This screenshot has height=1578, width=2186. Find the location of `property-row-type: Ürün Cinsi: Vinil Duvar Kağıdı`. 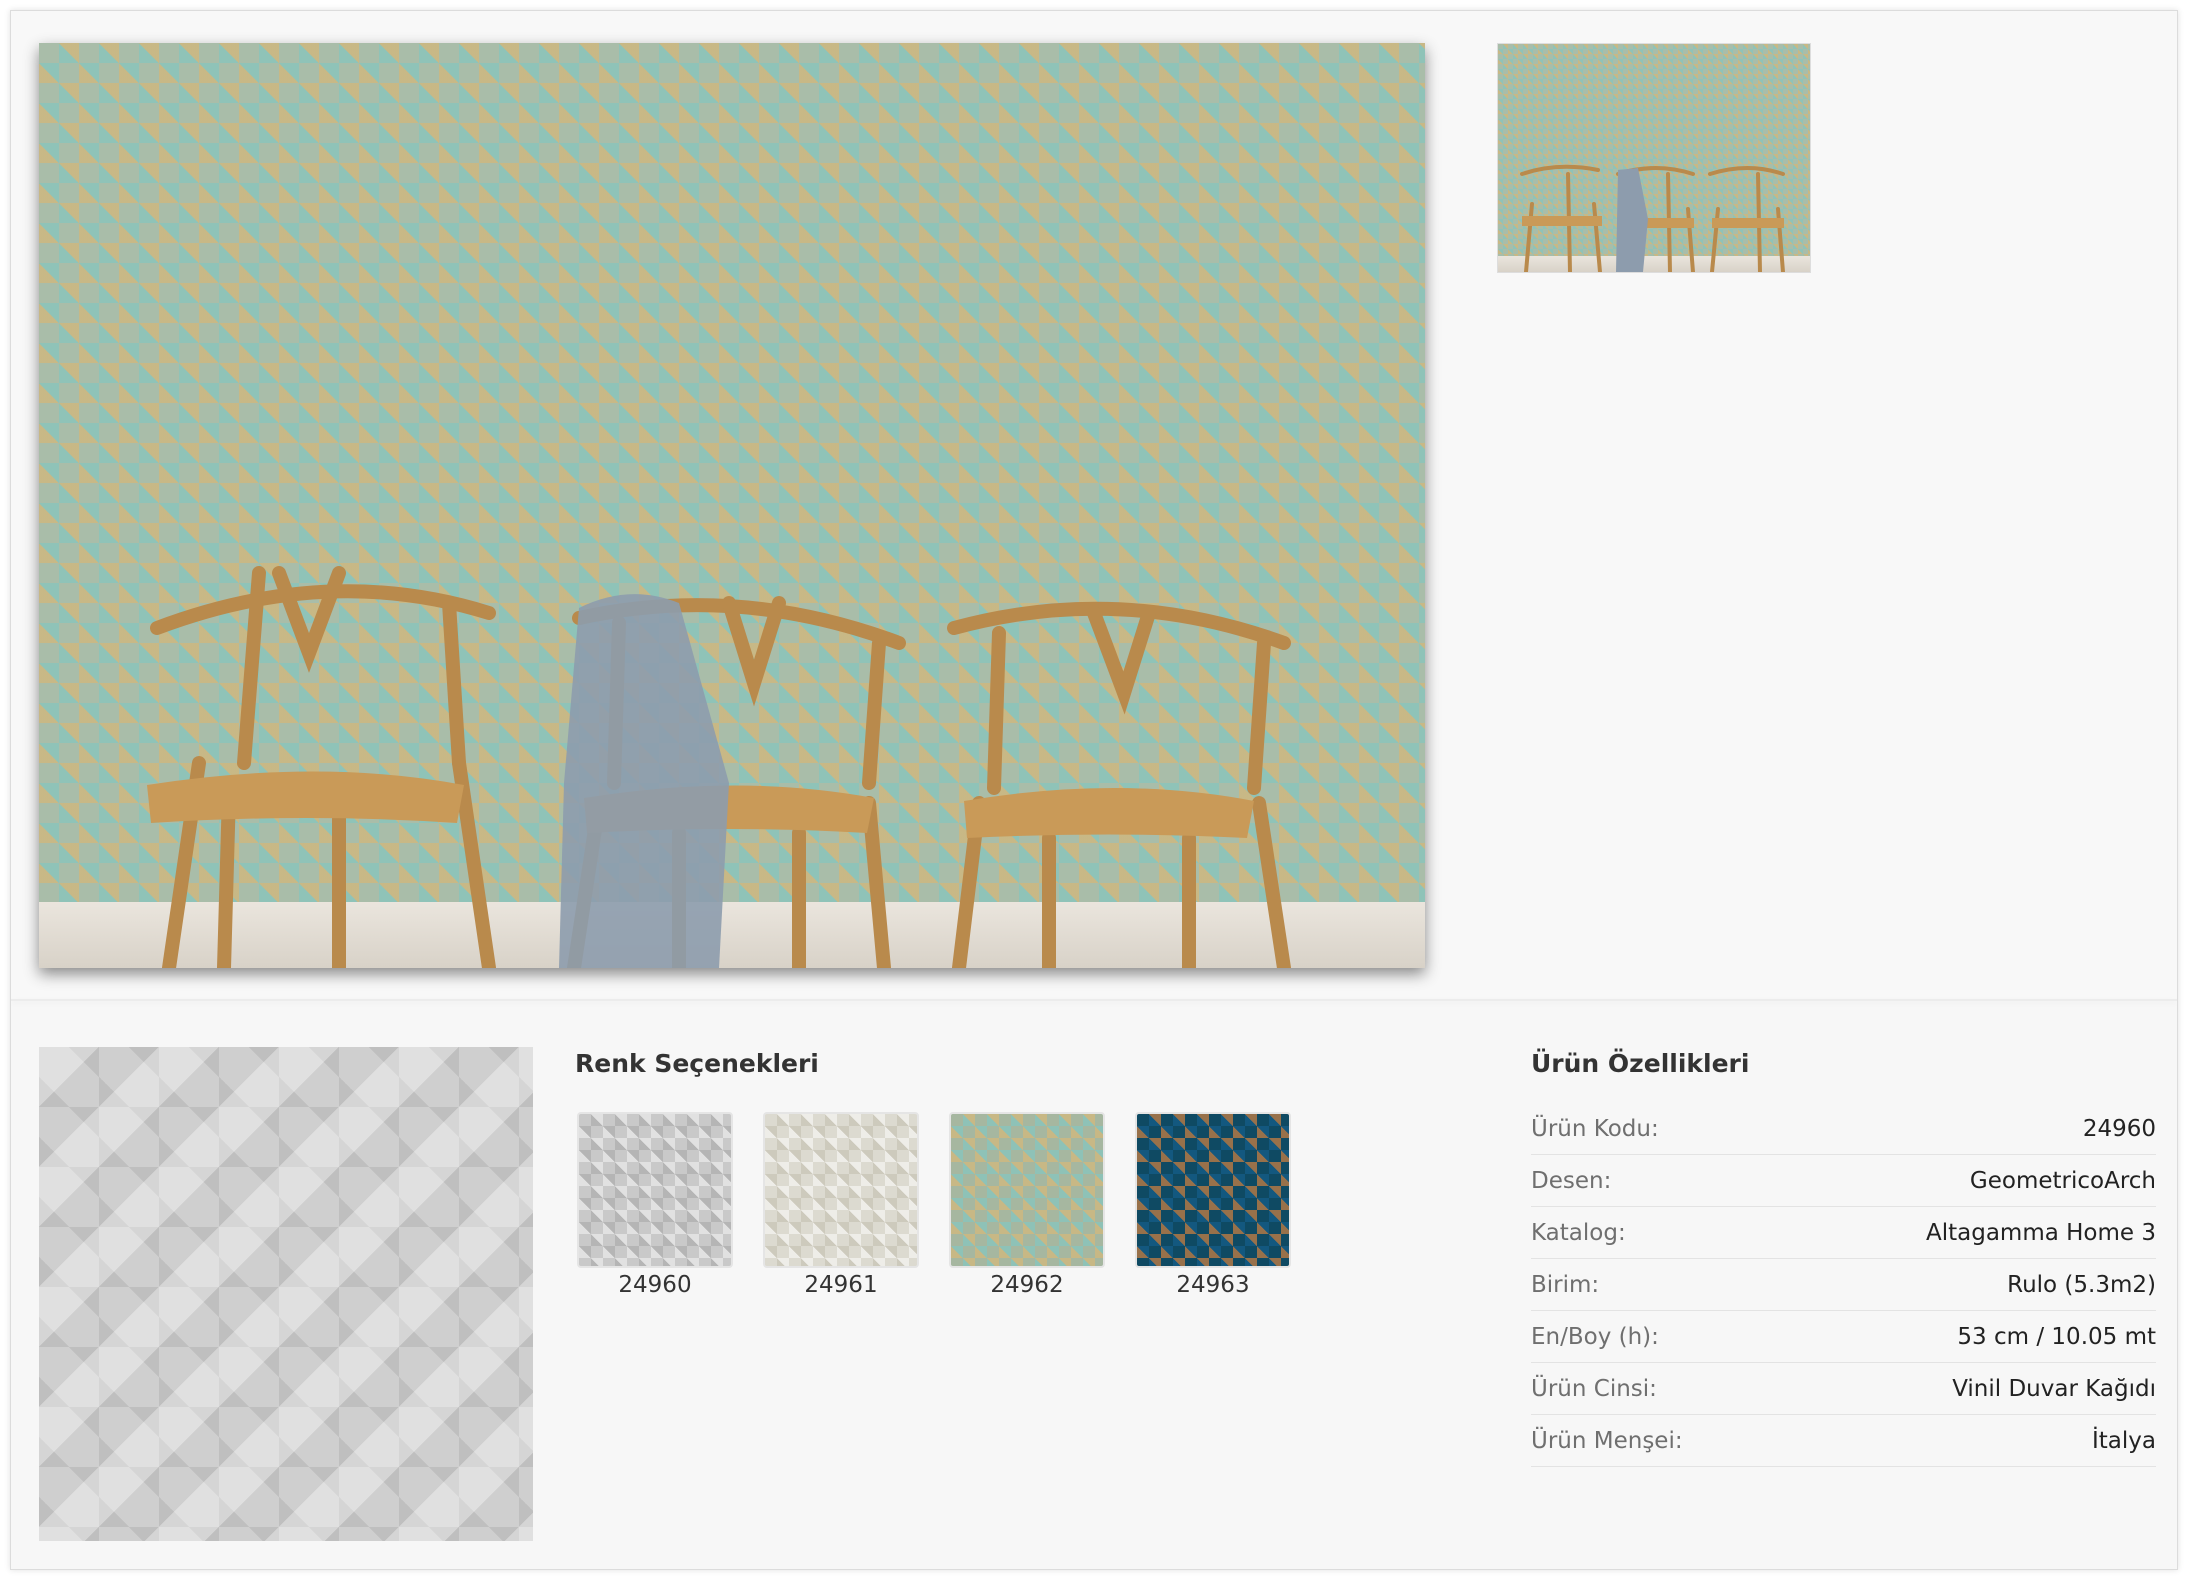

property-row-type: Ürün Cinsi: Vinil Duvar Kağıdı is located at coordinates (1843, 1389).